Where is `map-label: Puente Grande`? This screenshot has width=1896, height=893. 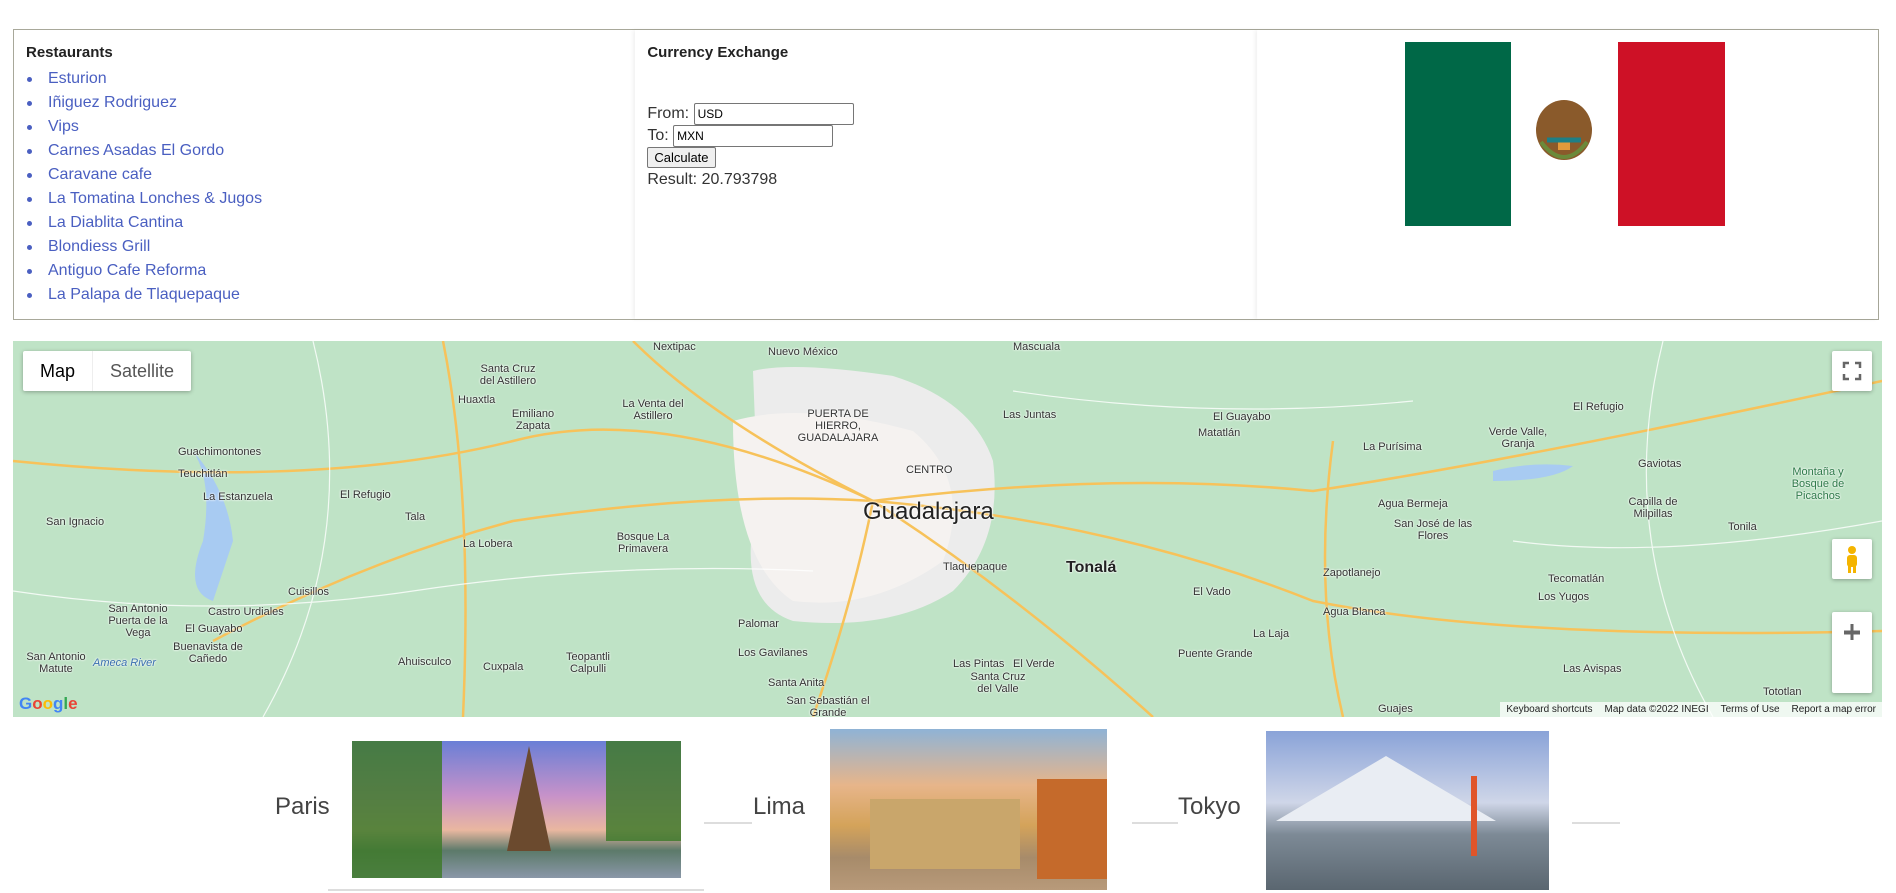
map-label: Puente Grande is located at coordinates (1215, 654).